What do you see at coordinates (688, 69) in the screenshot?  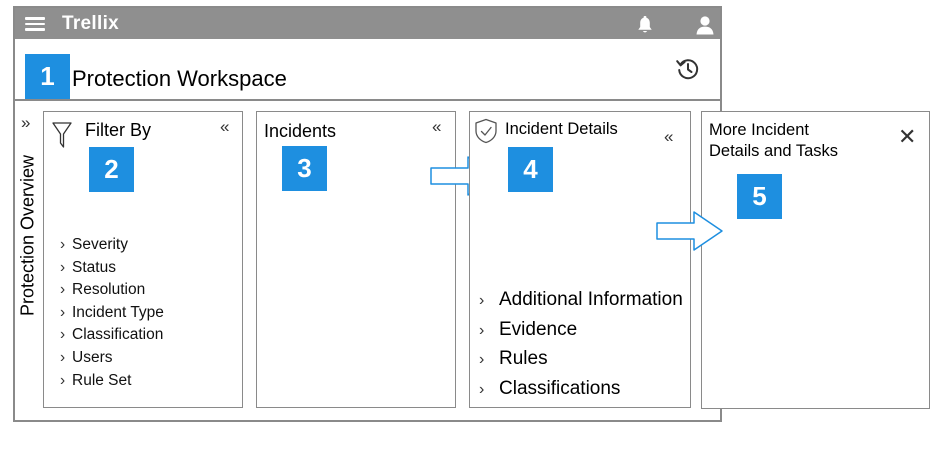 I see `history-icon` at bounding box center [688, 69].